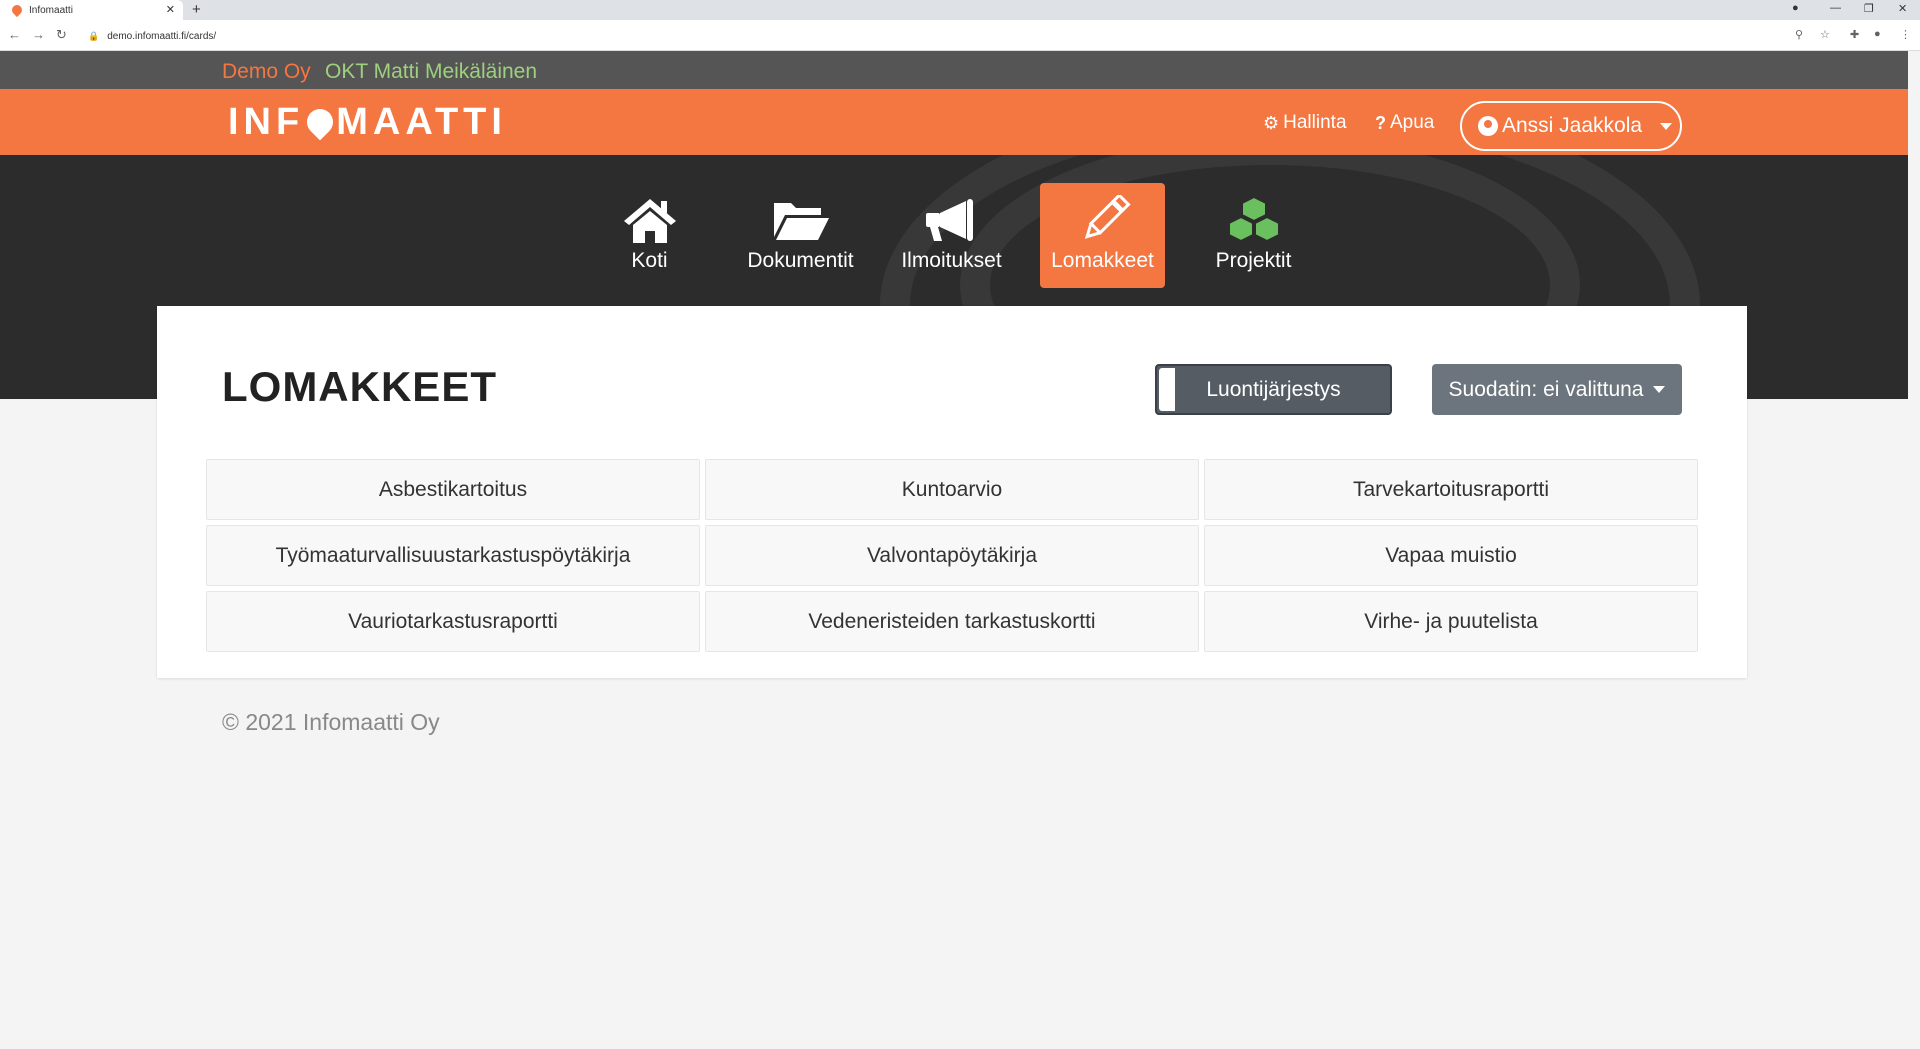 The image size is (1920, 1049). I want to click on extensions-icon: ✚, so click(1854, 34).